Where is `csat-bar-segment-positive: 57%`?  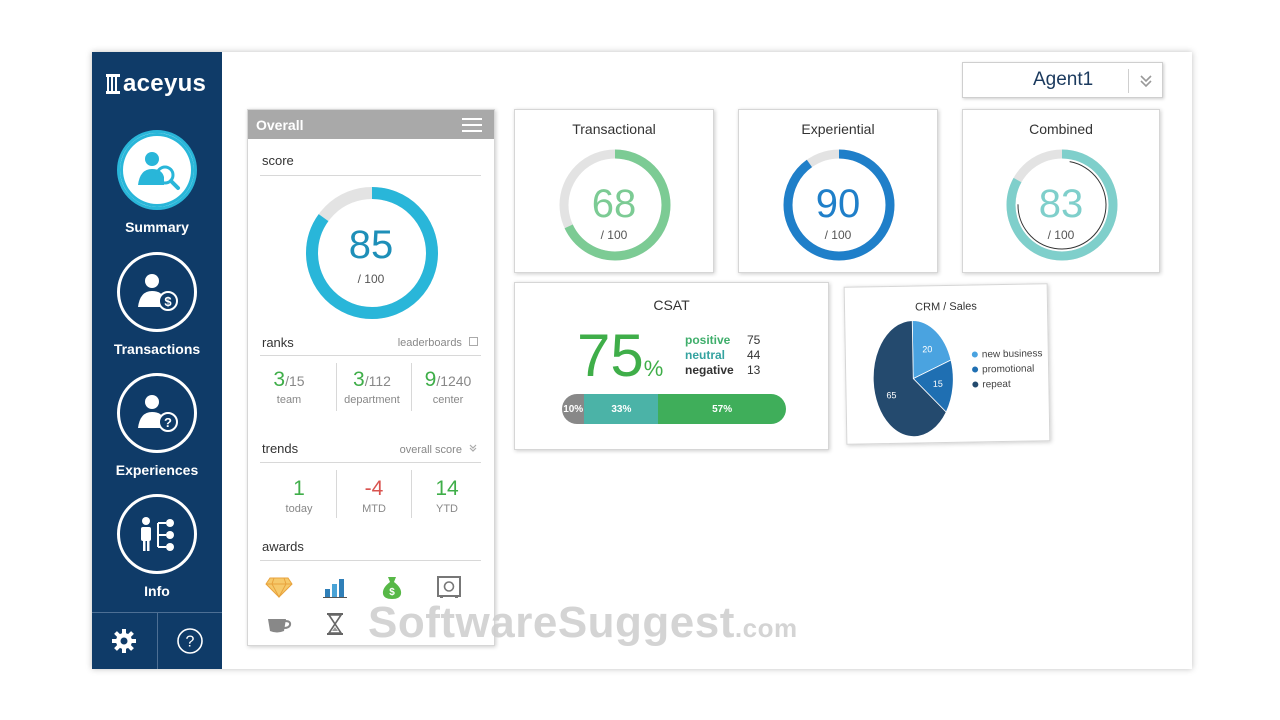
csat-bar-segment-positive: 57% is located at coordinates (722, 409).